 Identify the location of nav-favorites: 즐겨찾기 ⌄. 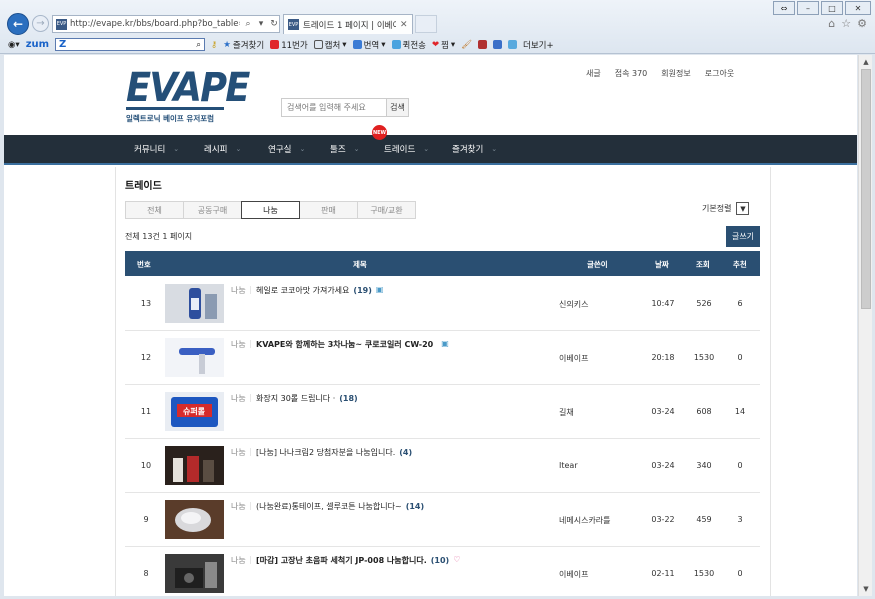
(492, 149).